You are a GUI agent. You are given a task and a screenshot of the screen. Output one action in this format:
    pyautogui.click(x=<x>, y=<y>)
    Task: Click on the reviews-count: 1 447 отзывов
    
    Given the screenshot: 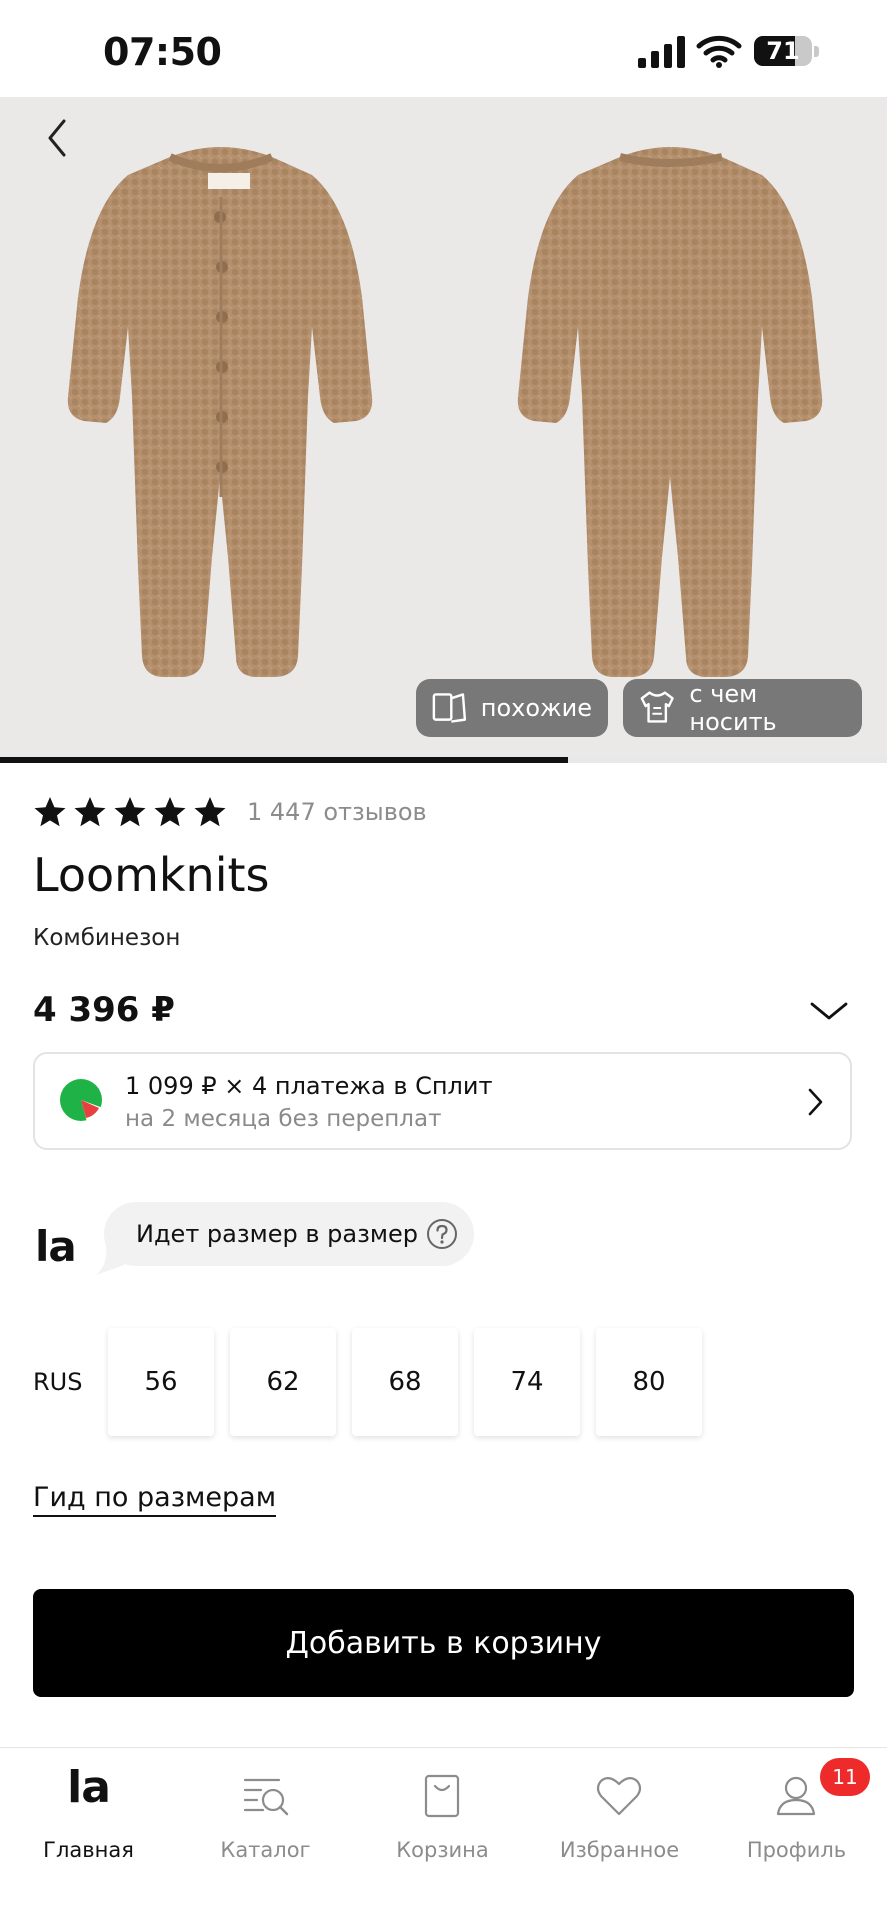 What is the action you would take?
    pyautogui.click(x=337, y=812)
    